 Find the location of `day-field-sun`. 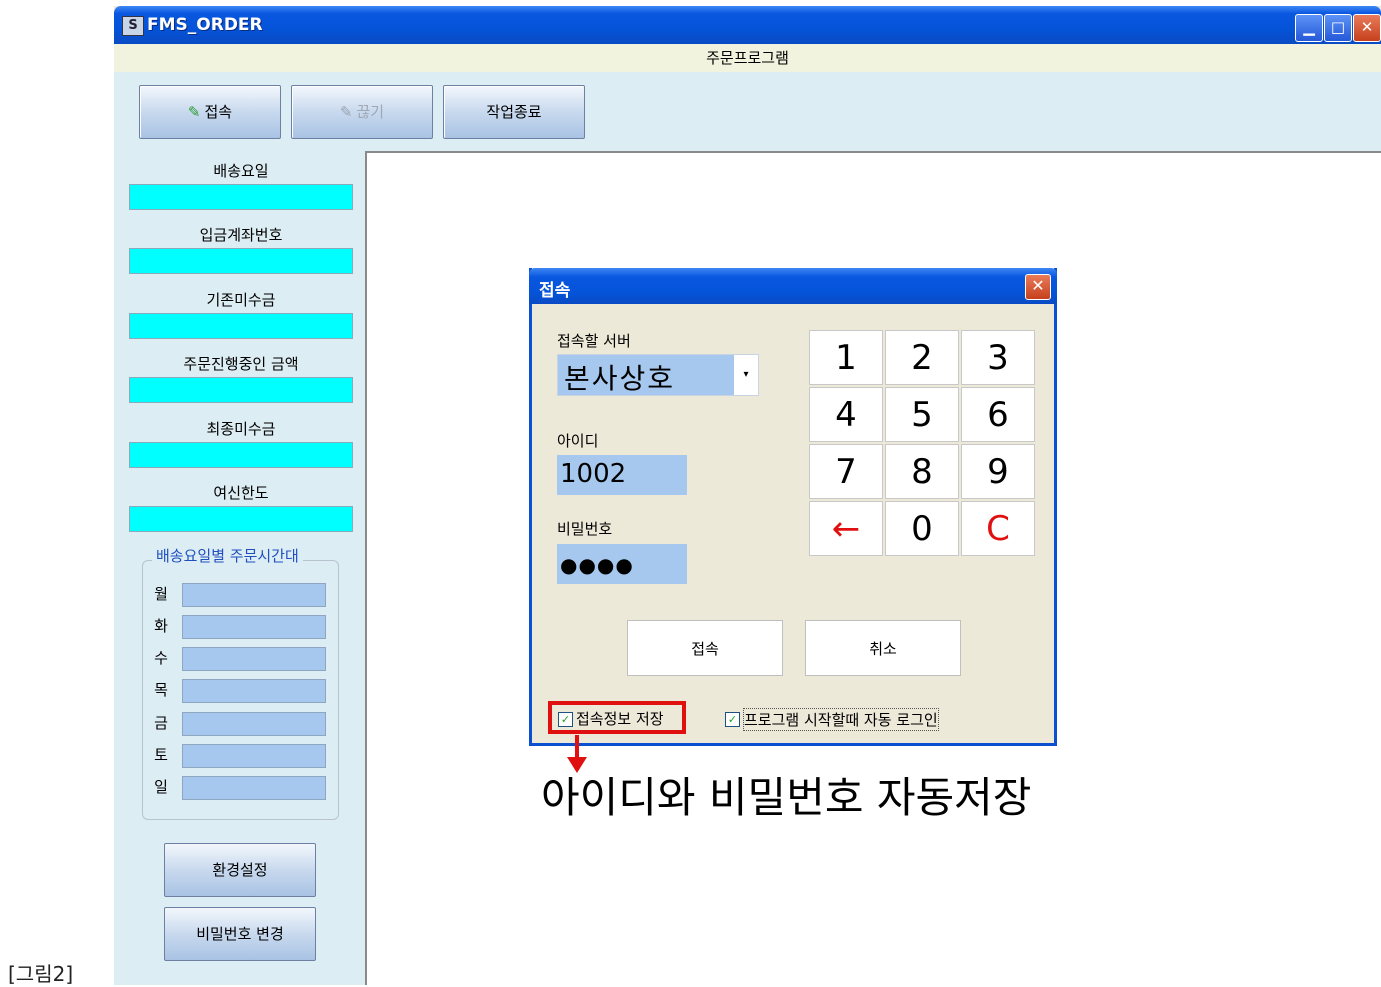

day-field-sun is located at coordinates (254, 788).